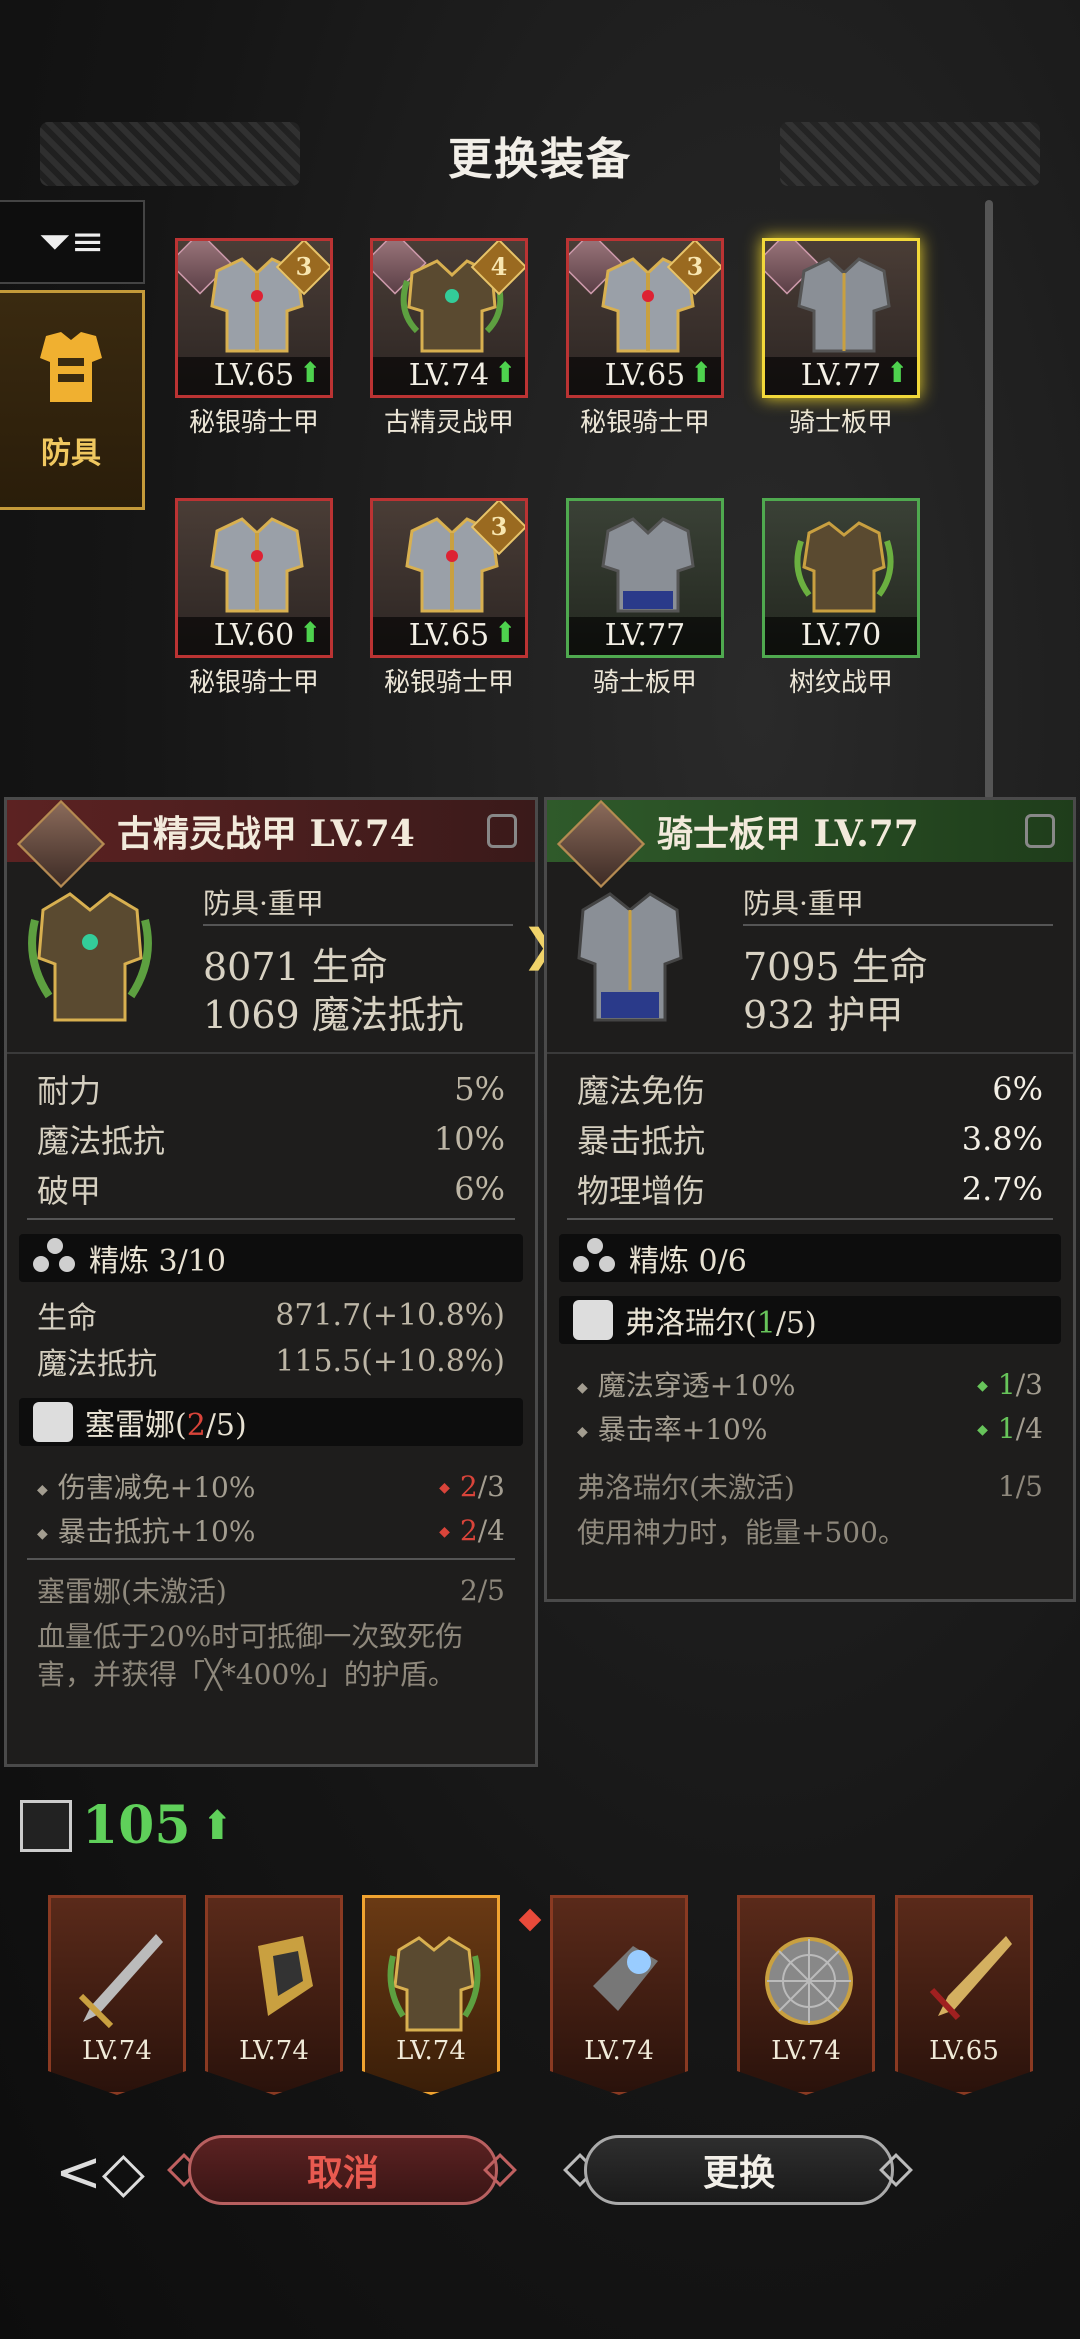  Describe the element at coordinates (803, 903) in the screenshot. I see `equipment-type: 防具·重甲` at that location.